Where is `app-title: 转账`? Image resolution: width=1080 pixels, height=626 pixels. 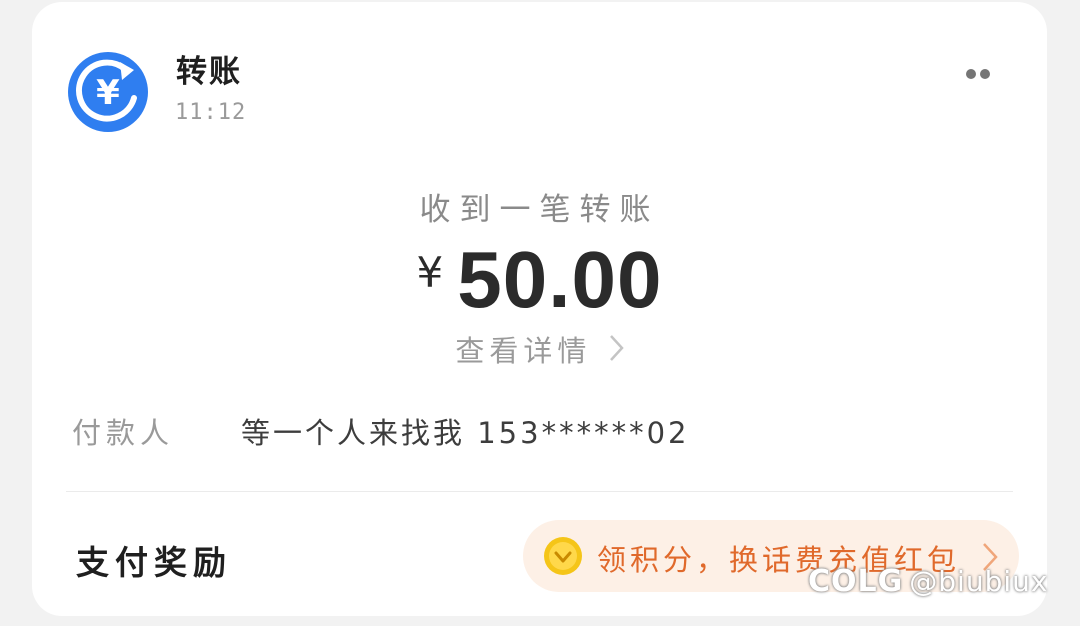 app-title: 转账 is located at coordinates (209, 72).